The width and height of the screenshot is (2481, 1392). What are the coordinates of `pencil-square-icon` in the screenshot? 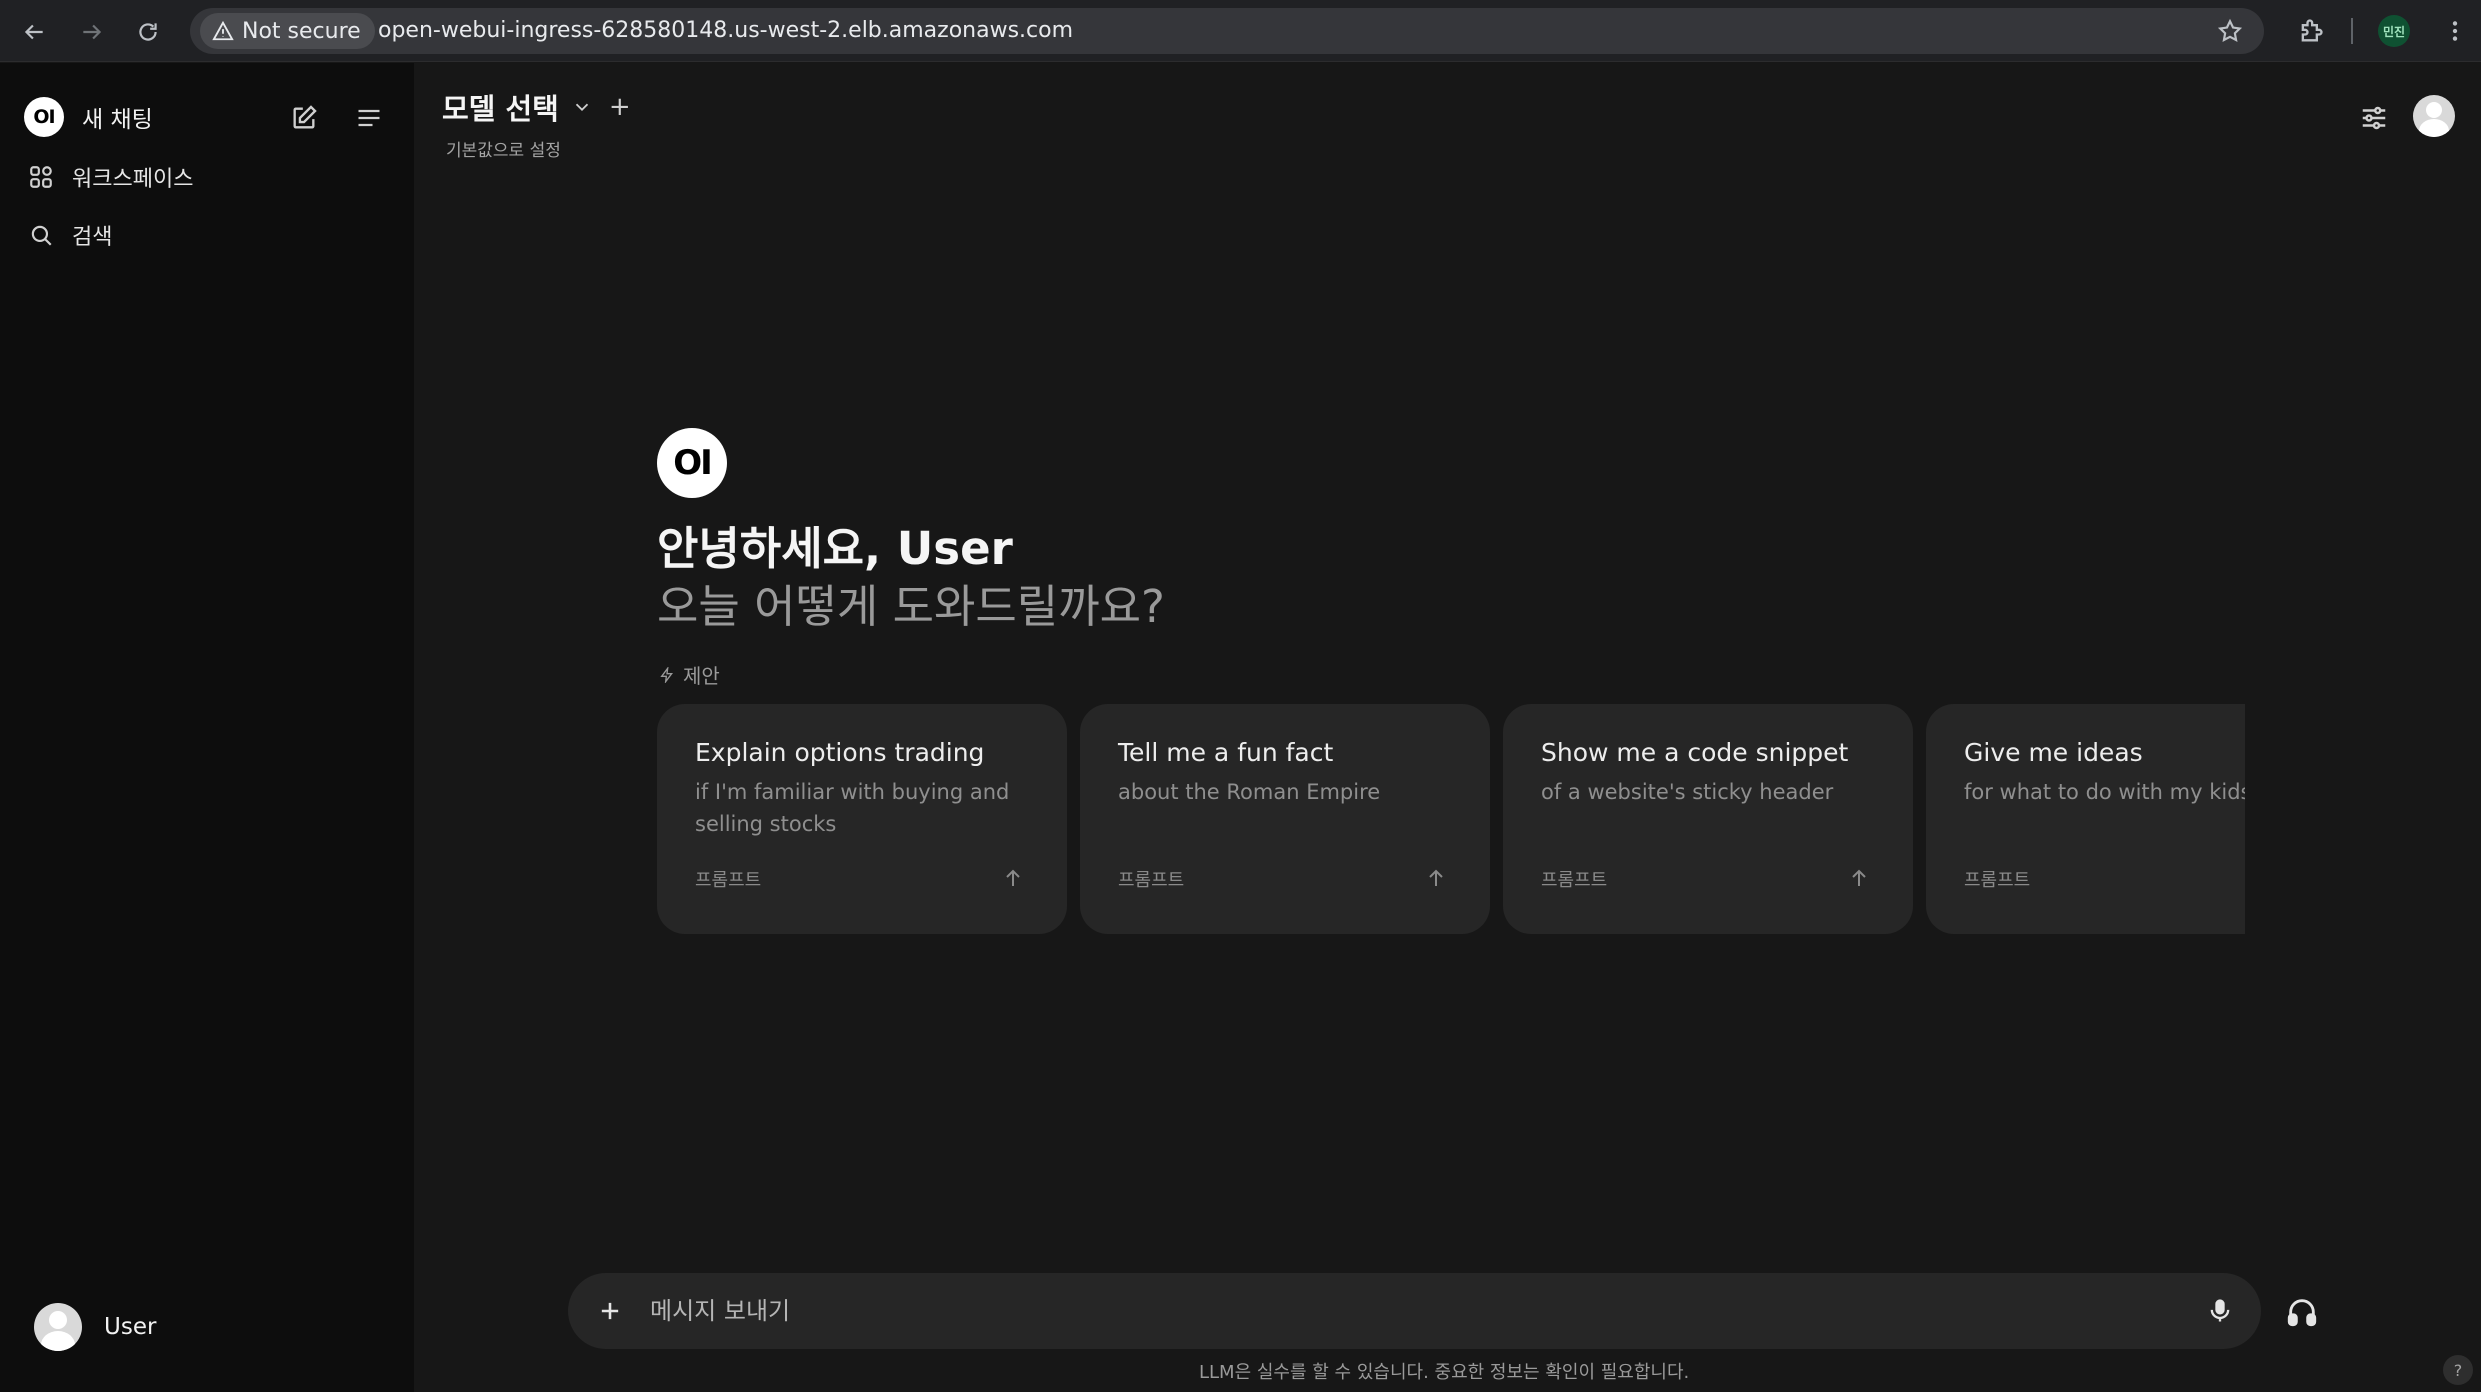 It's located at (305, 117).